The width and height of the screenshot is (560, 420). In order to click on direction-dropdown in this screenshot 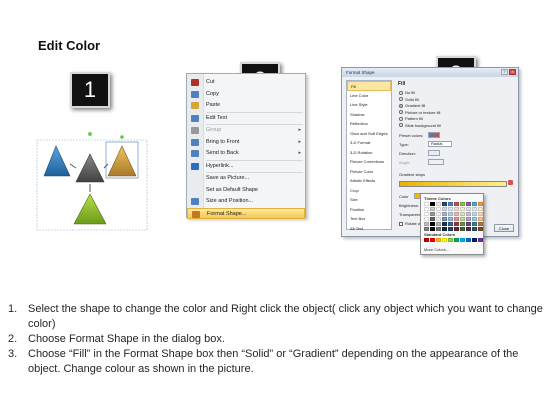, I will do `click(434, 153)`.